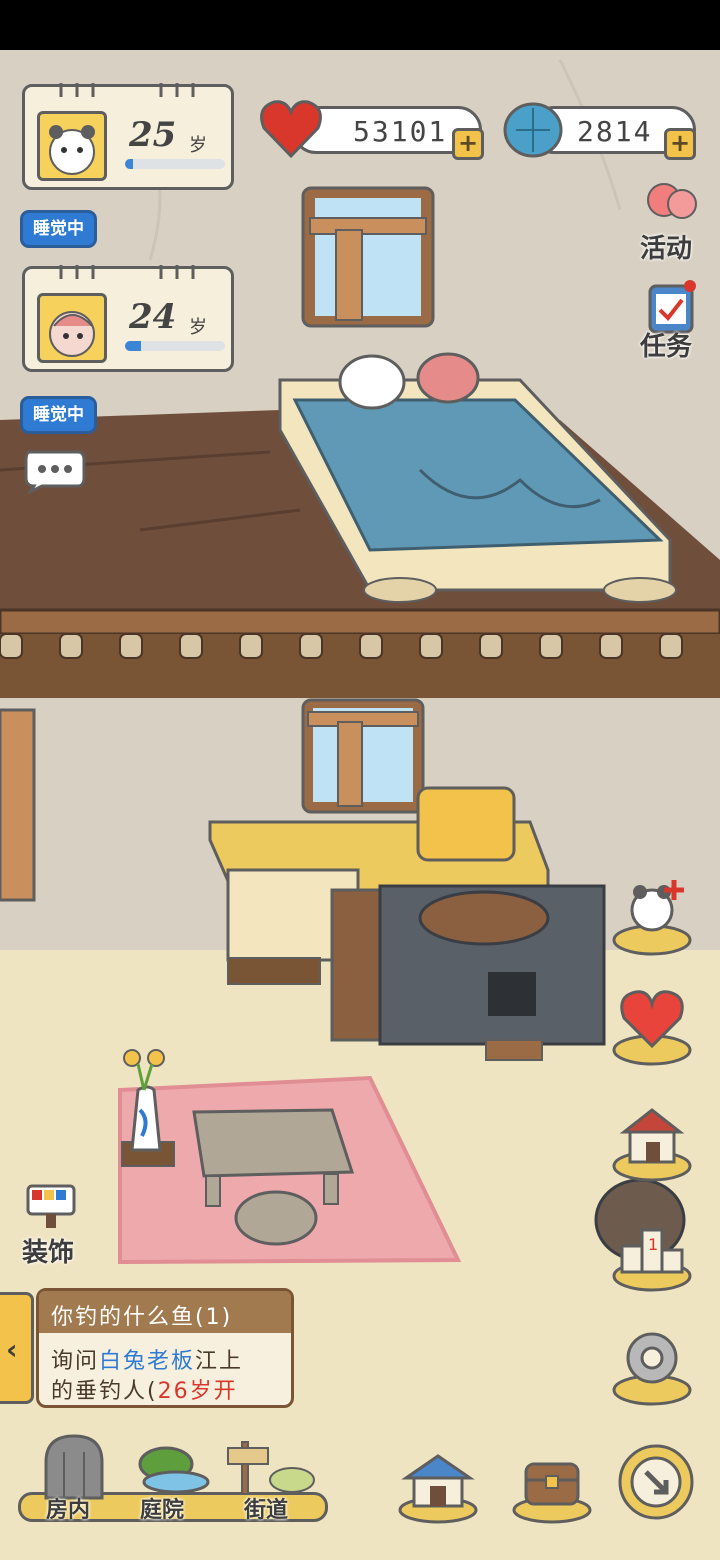  I want to click on activity-label: 活动, so click(666, 246).